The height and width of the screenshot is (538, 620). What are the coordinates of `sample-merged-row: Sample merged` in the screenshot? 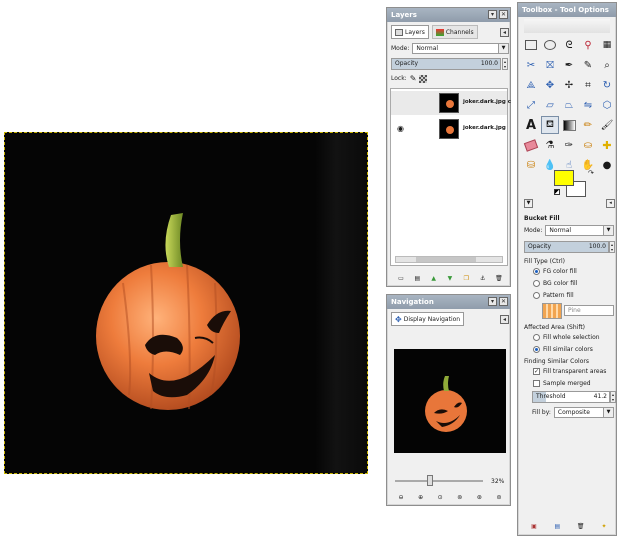 It's located at (562, 383).